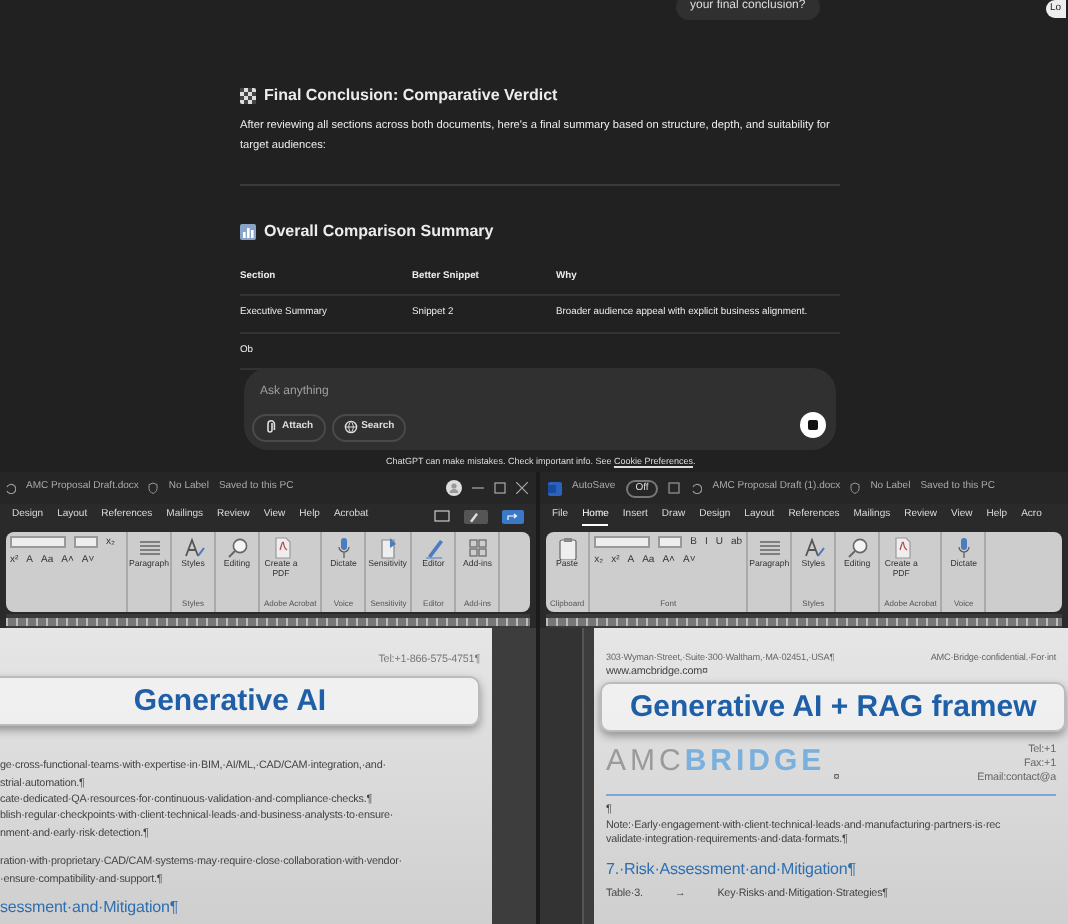 Image resolution: width=1068 pixels, height=924 pixels. I want to click on checkered-flag-icon, so click(248, 96).